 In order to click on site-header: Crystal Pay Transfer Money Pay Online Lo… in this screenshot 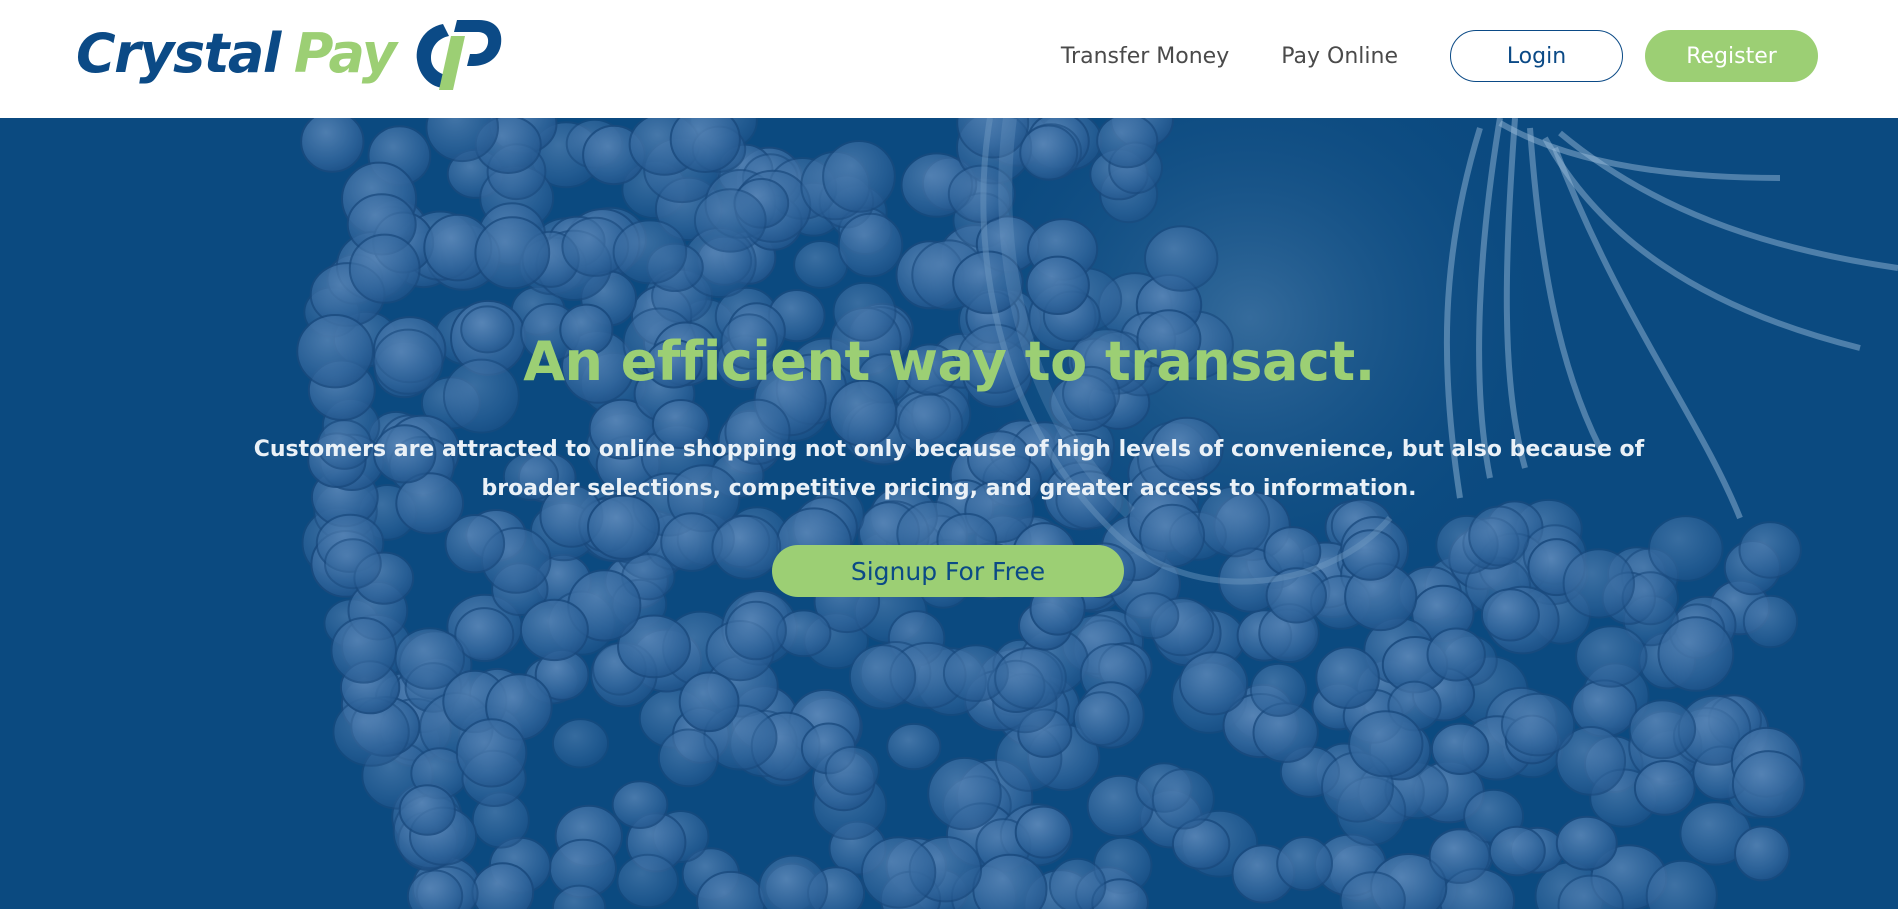, I will do `click(949, 59)`.